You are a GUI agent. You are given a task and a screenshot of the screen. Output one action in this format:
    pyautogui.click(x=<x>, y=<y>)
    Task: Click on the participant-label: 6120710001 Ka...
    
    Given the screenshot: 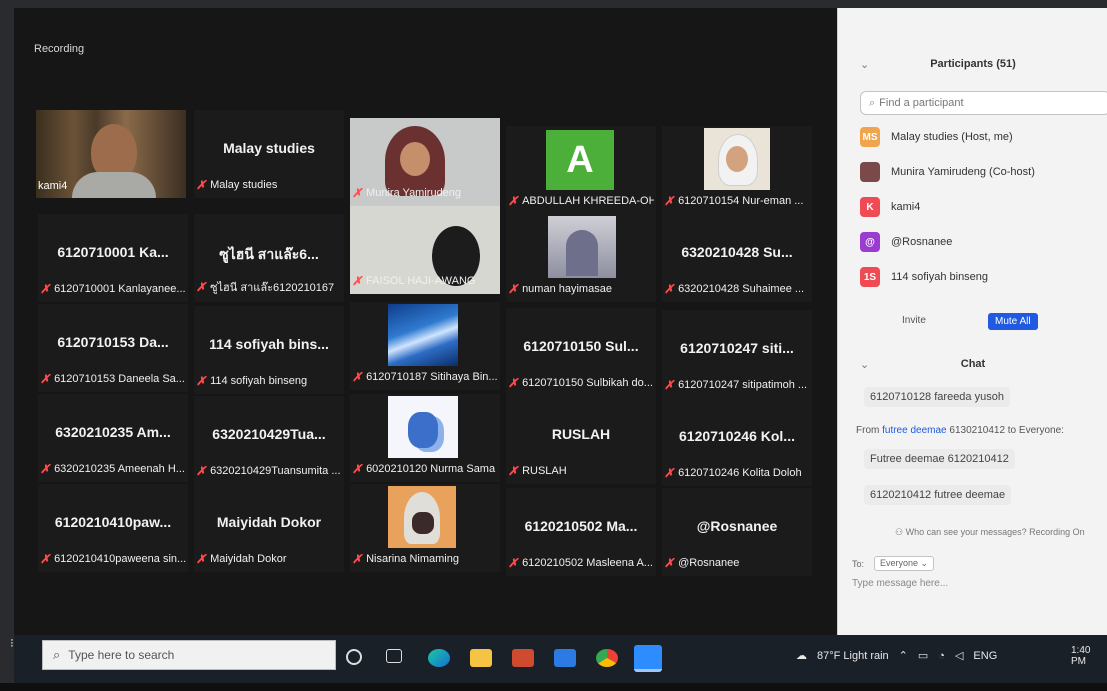 What is the action you would take?
    pyautogui.click(x=113, y=252)
    